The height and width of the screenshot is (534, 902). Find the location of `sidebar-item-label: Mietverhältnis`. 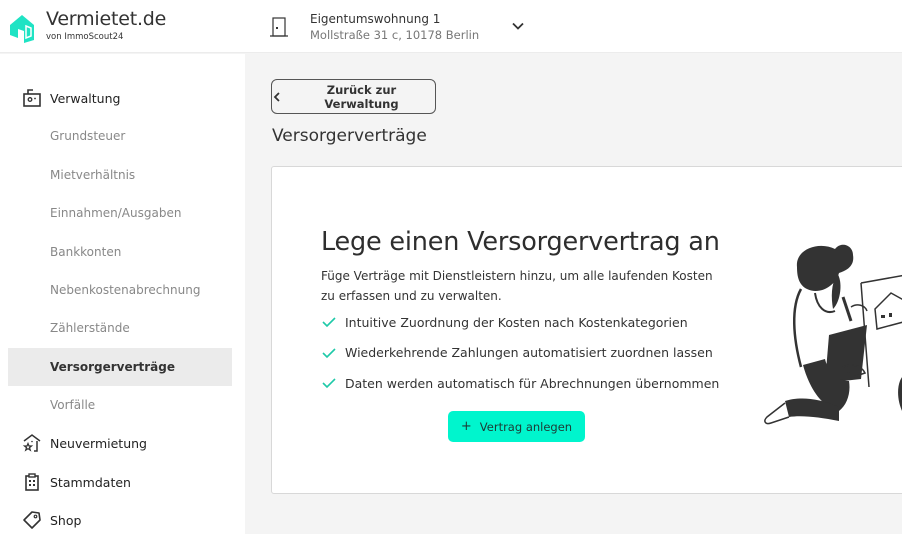

sidebar-item-label: Mietverhältnis is located at coordinates (93, 175).